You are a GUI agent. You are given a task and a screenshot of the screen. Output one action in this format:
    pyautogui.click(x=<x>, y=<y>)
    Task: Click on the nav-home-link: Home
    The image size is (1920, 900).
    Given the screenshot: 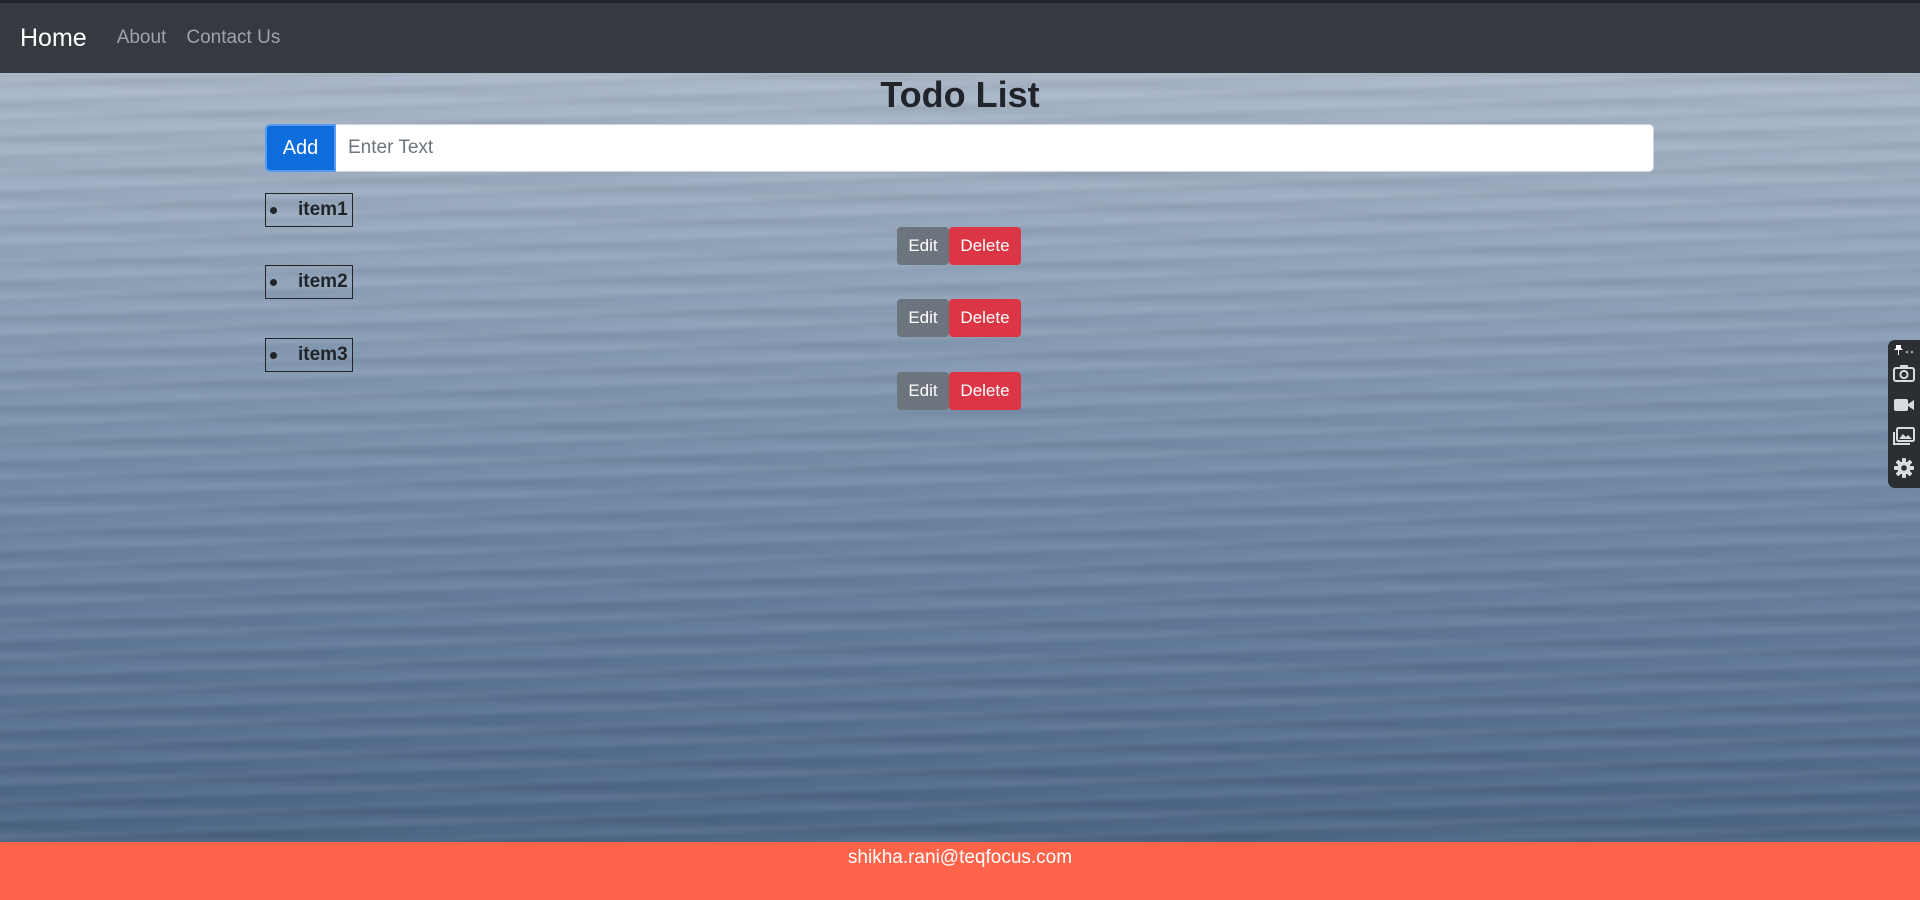 What is the action you would take?
    pyautogui.click(x=53, y=38)
    